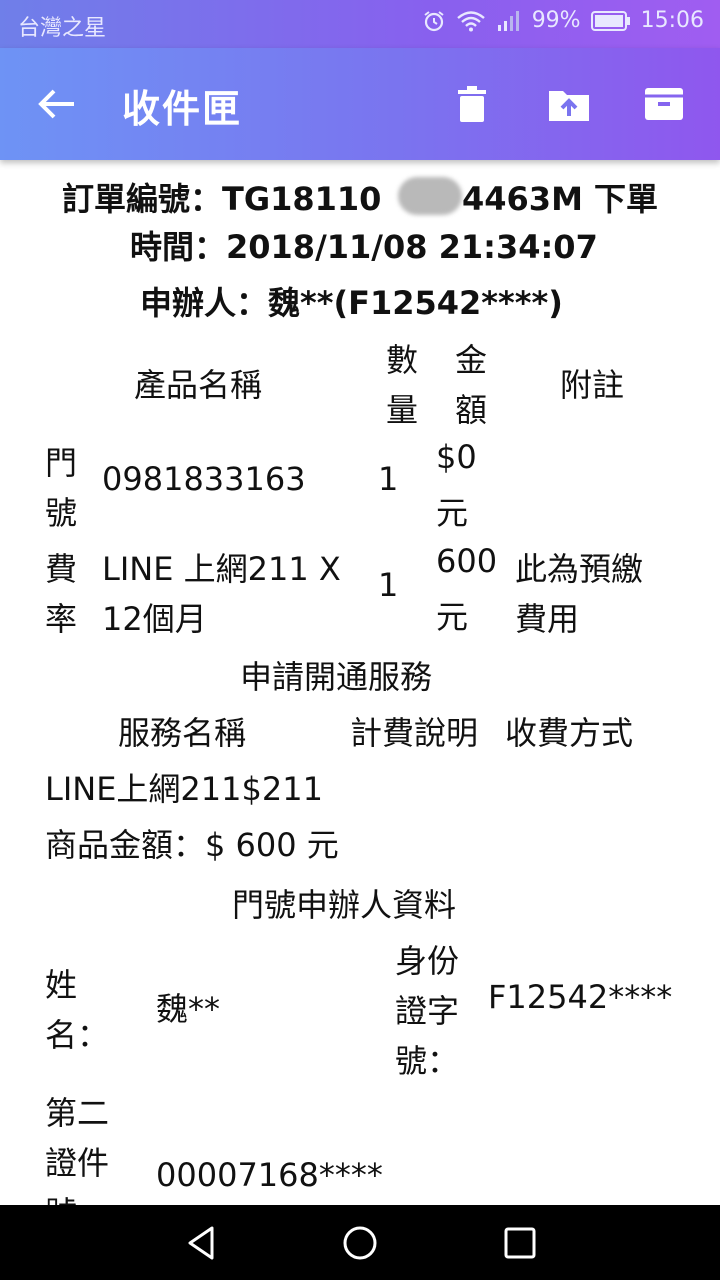 The image size is (720, 1280). Describe the element at coordinates (198, 385) in the screenshot. I see `header-product-name: 產品名稱` at that location.